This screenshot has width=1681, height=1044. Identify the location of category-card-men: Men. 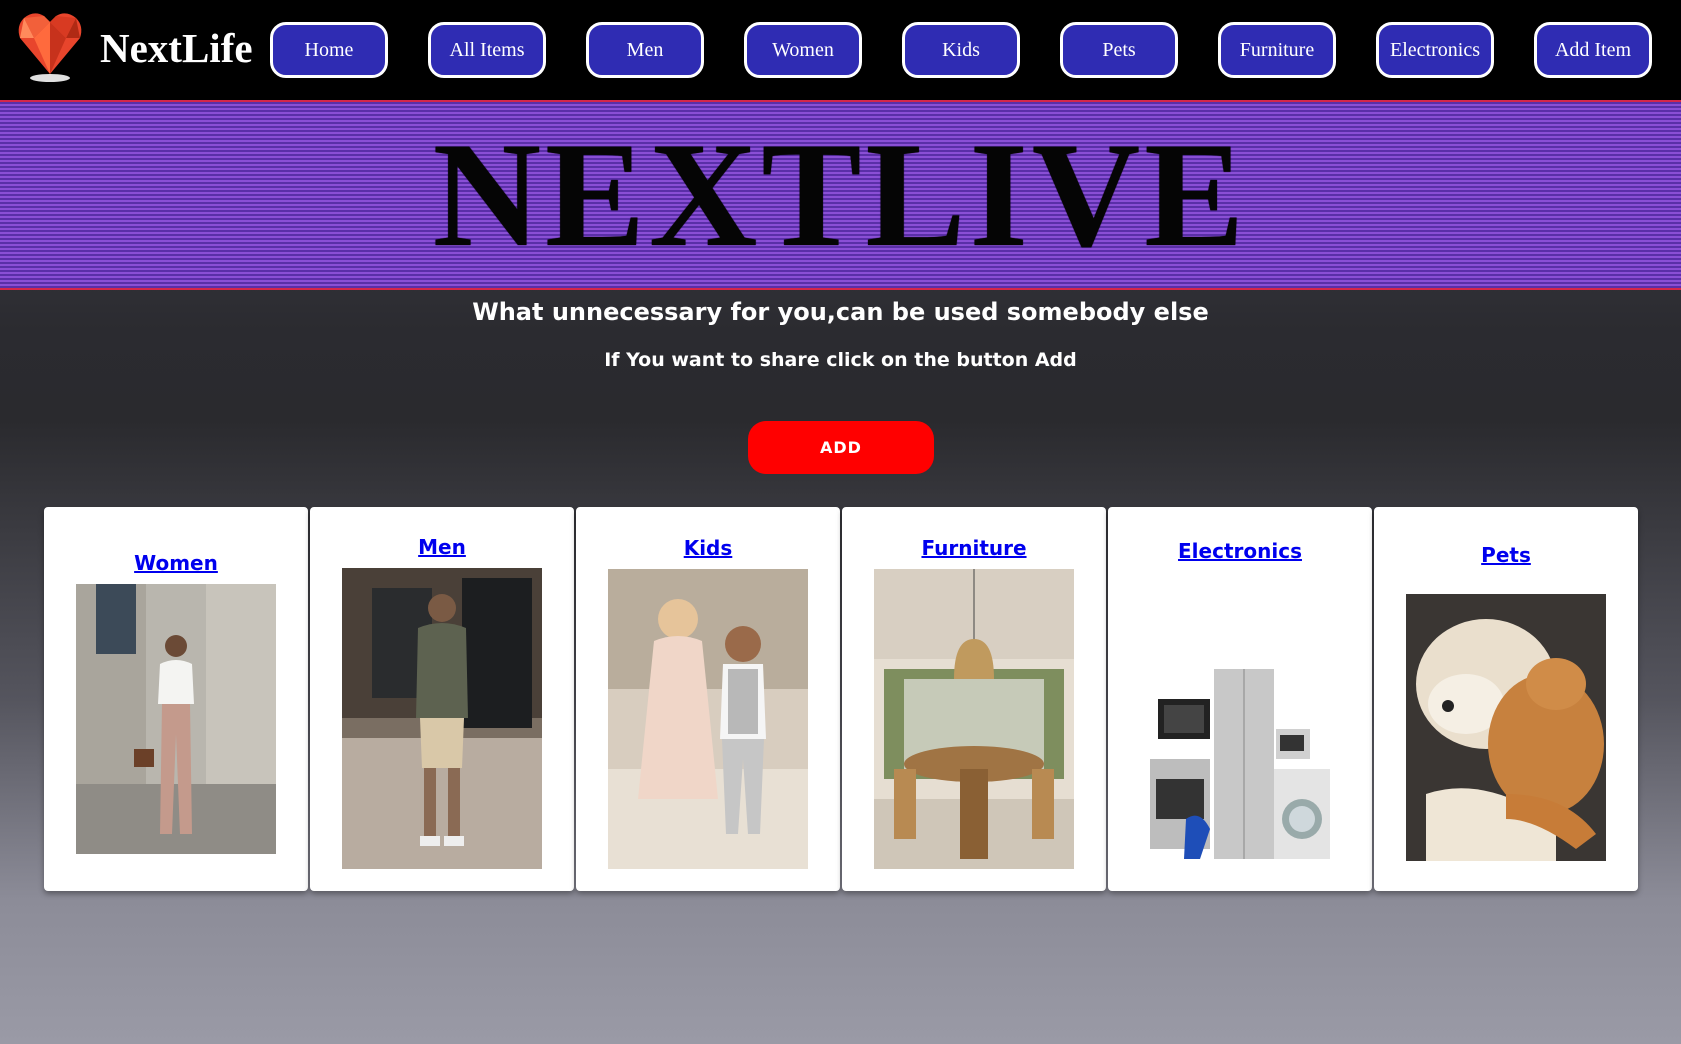
(442, 699).